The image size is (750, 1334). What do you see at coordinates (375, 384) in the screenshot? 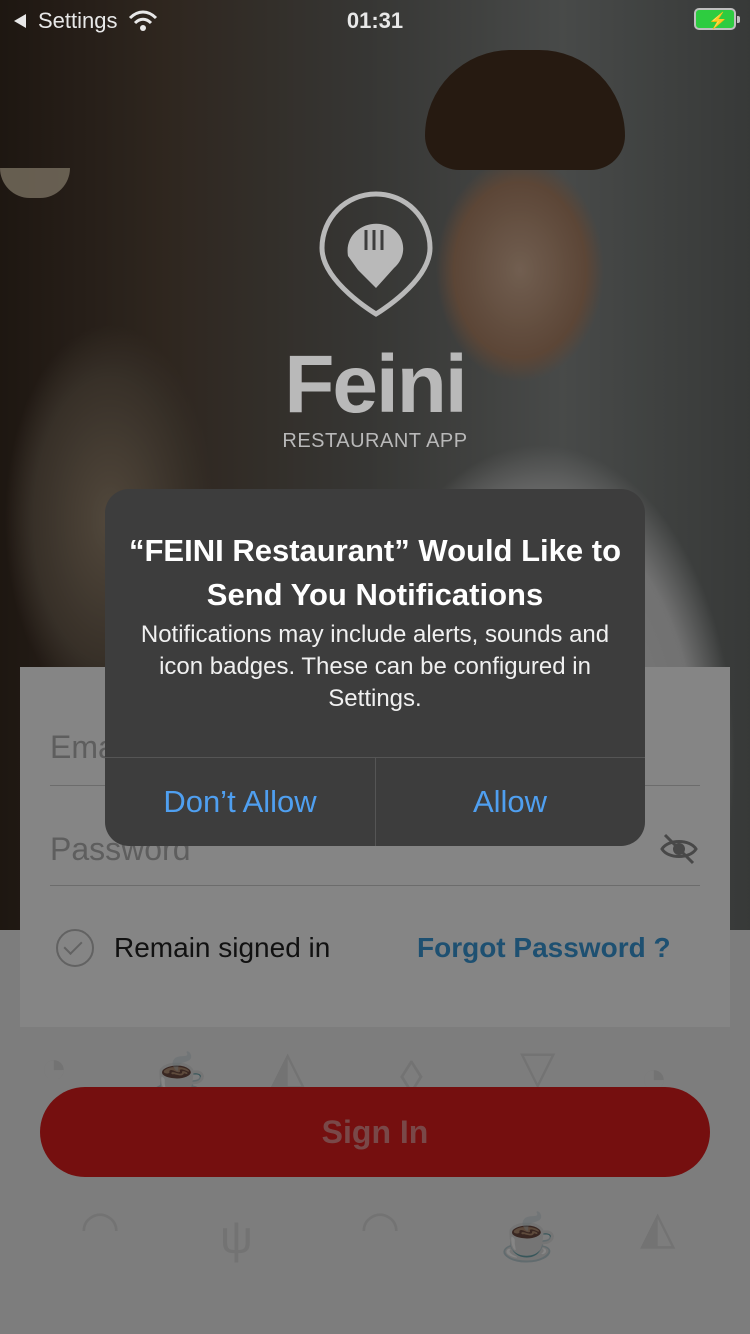
I see `brand-name: Feini` at bounding box center [375, 384].